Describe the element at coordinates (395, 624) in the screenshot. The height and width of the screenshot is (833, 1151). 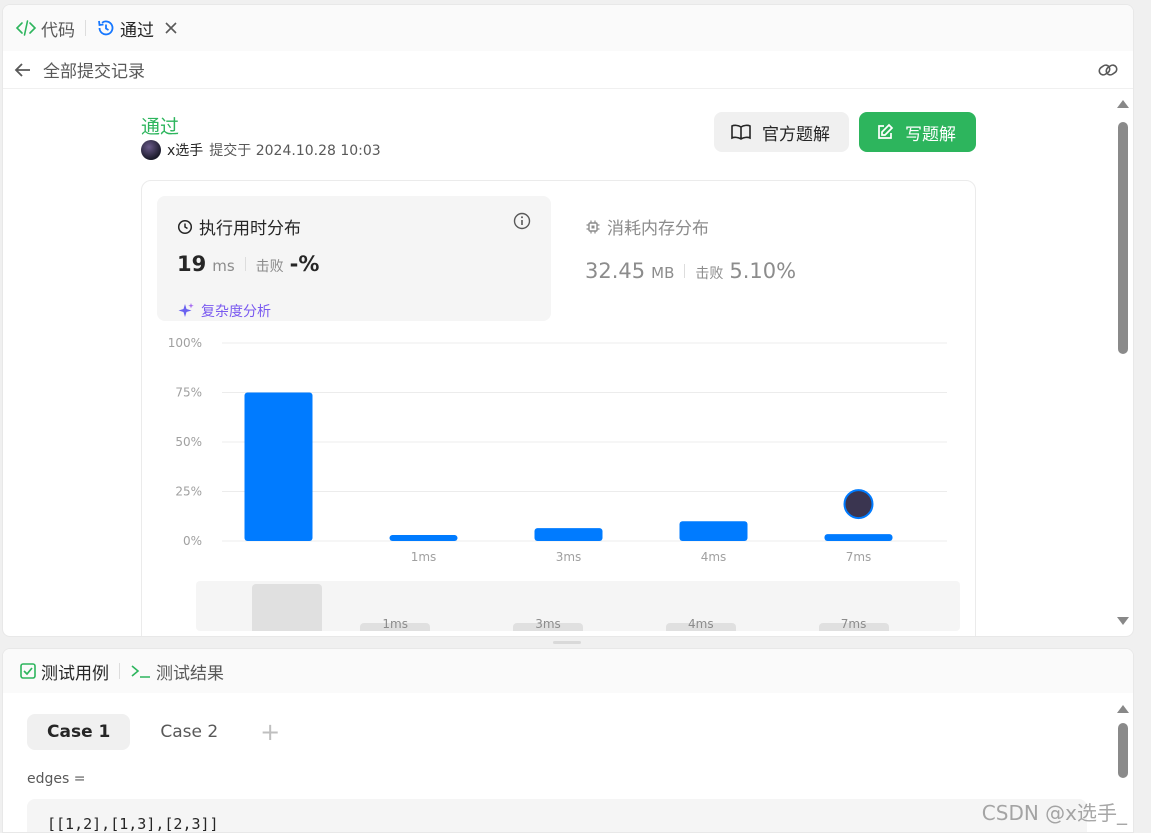
I see `minimap-label: 1ms` at that location.